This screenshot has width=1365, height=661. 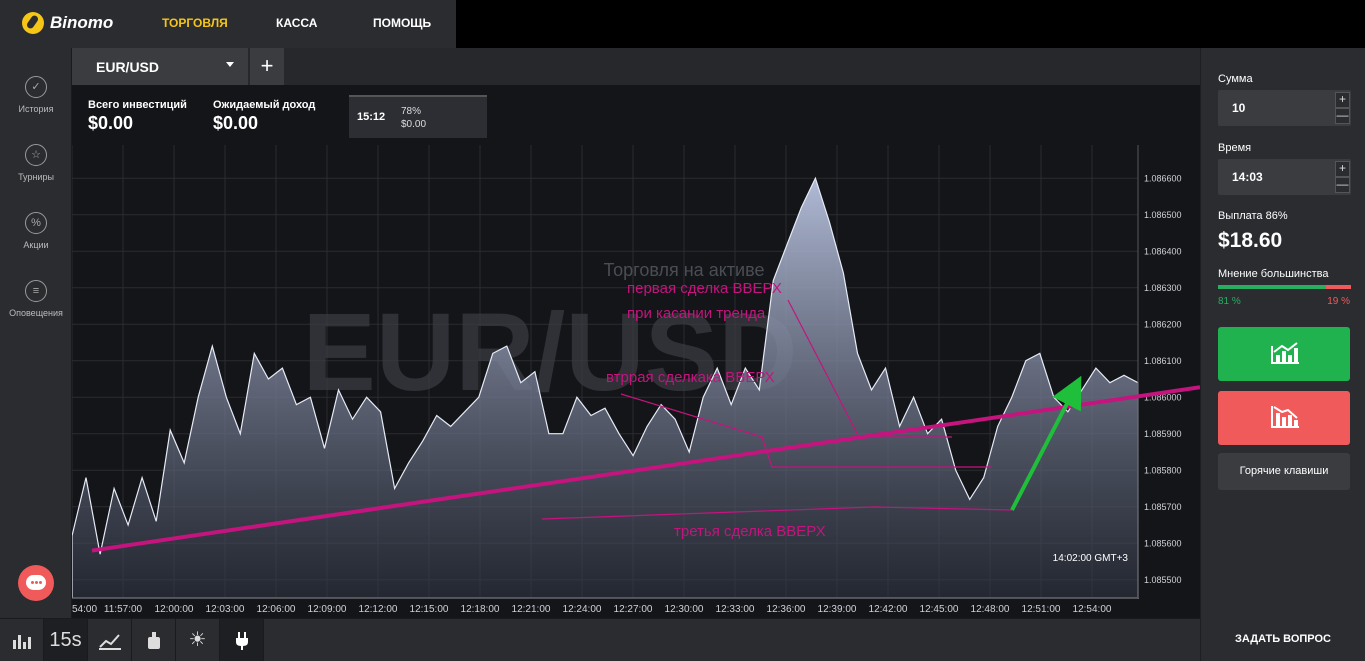 What do you see at coordinates (414, 124) in the screenshot?
I see `deal-amount: $0.00` at bounding box center [414, 124].